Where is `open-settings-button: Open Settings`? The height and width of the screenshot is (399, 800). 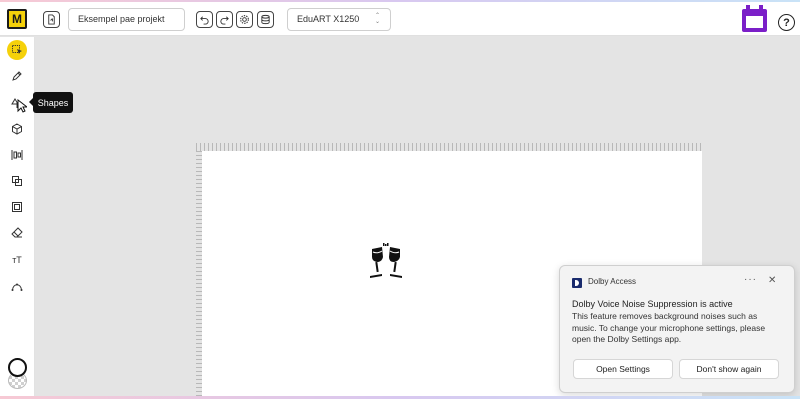
open-settings-button: Open Settings is located at coordinates (623, 369).